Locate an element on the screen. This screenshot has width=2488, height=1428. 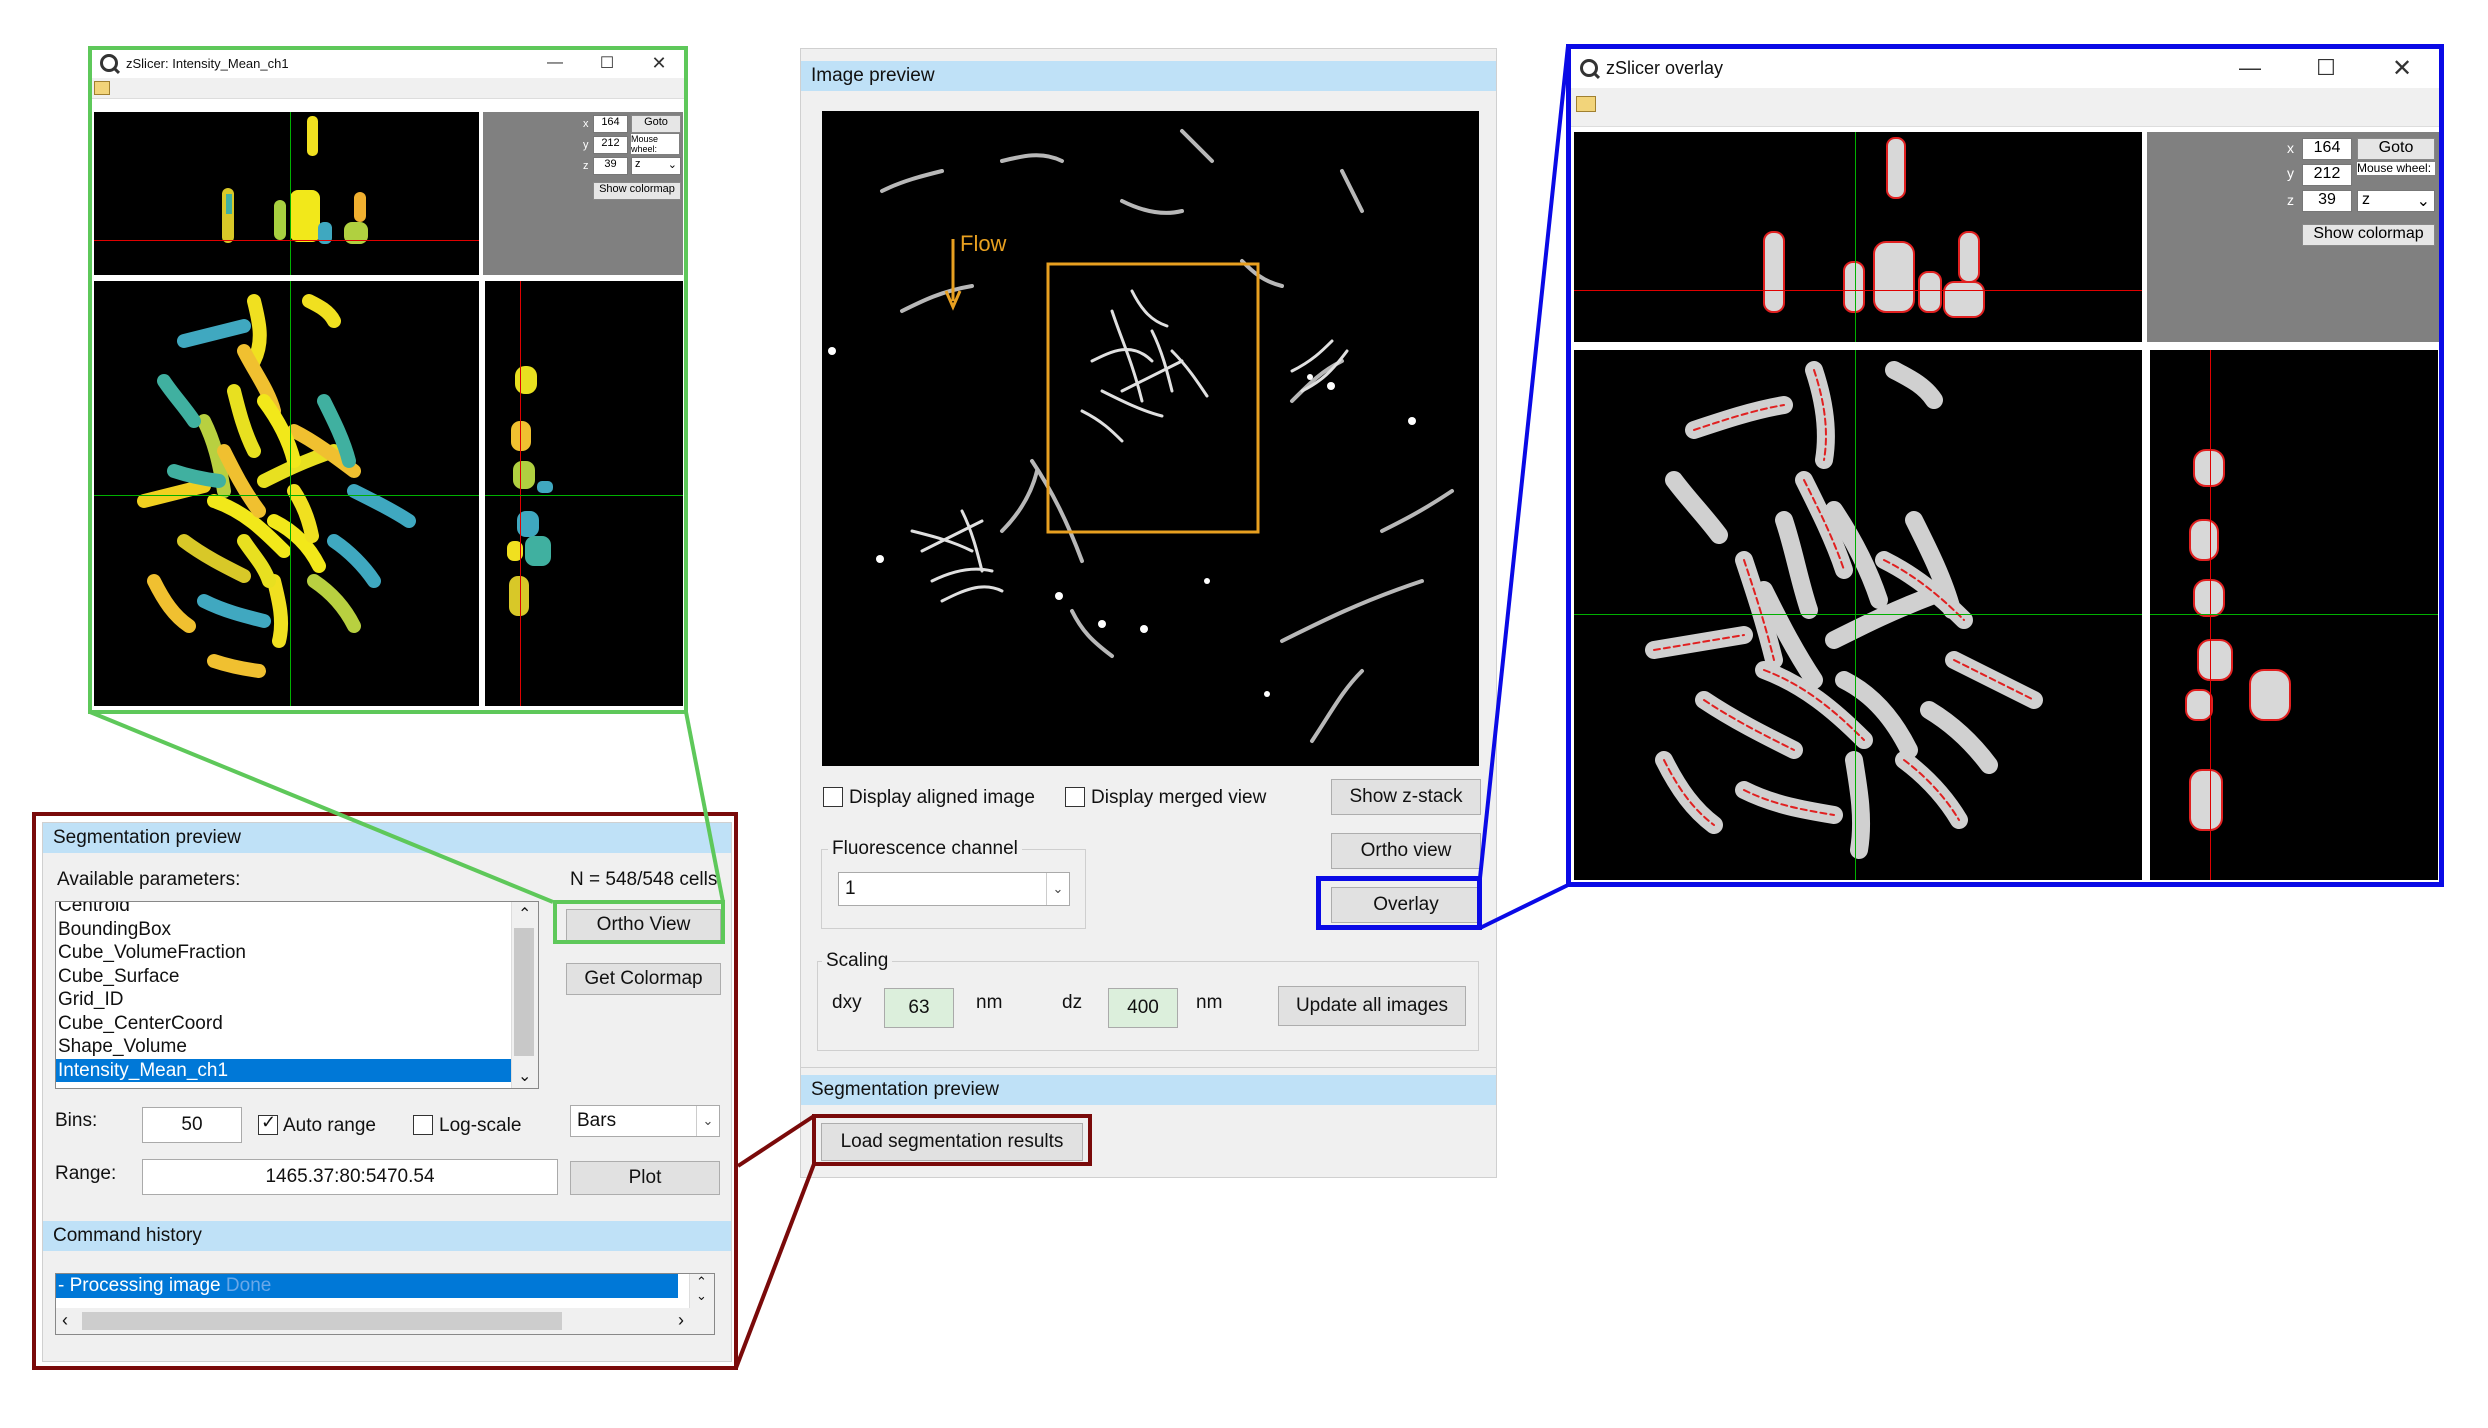
command-history-list: - Processing image Done ⌃ ⌄ ‹ › is located at coordinates (385, 1304).